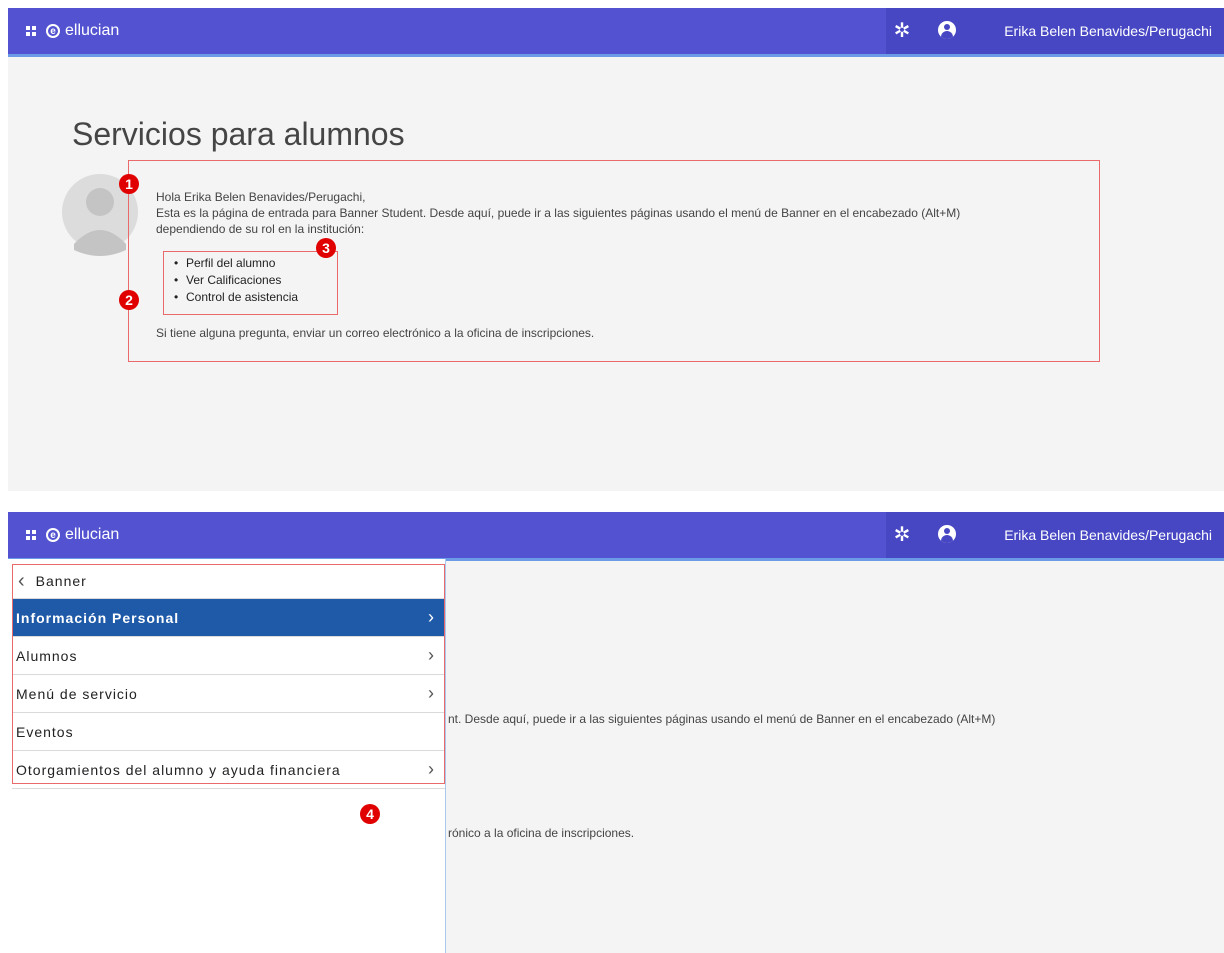  I want to click on page-title: Servicios para alumnos, so click(238, 134).